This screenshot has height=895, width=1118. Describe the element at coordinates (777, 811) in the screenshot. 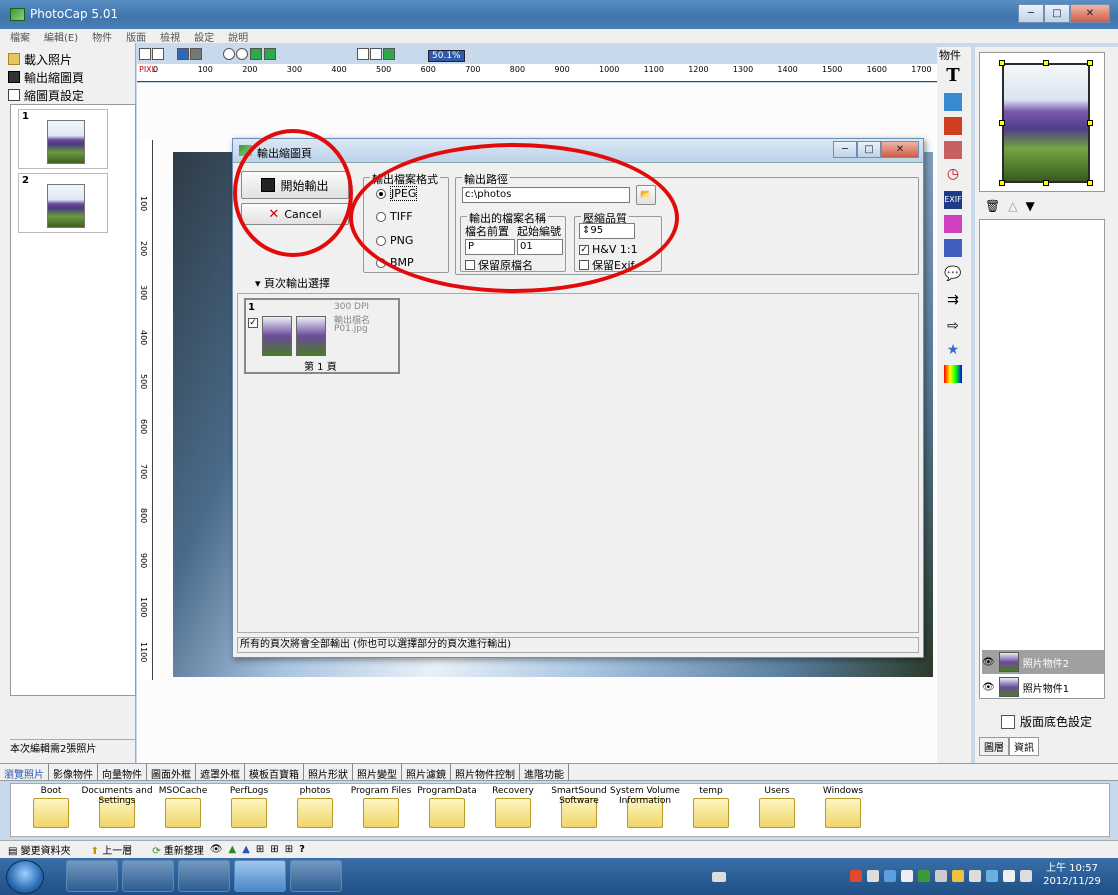

I see `folder-item: Users` at that location.